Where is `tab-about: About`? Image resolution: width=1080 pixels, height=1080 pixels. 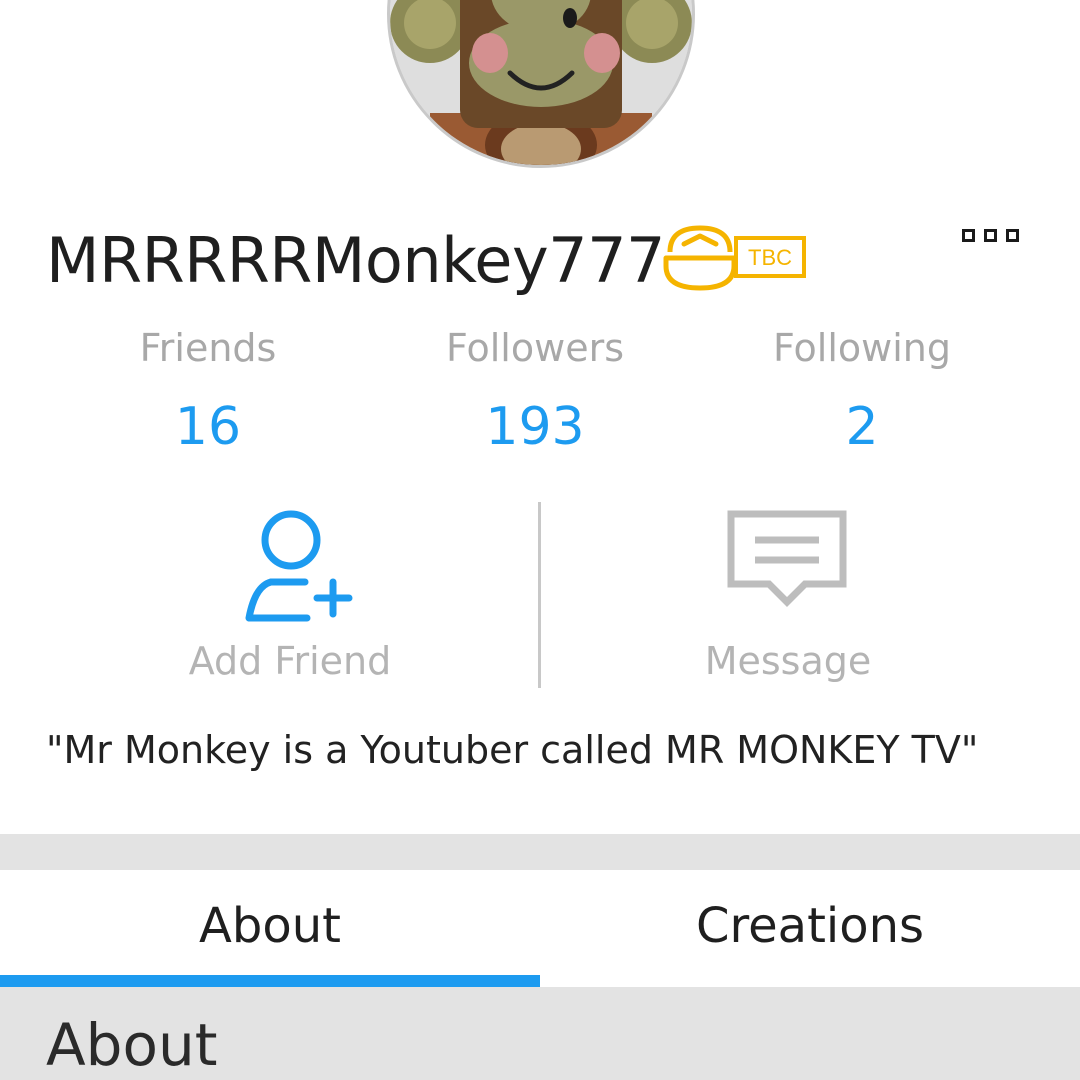 tab-about: About is located at coordinates (270, 928).